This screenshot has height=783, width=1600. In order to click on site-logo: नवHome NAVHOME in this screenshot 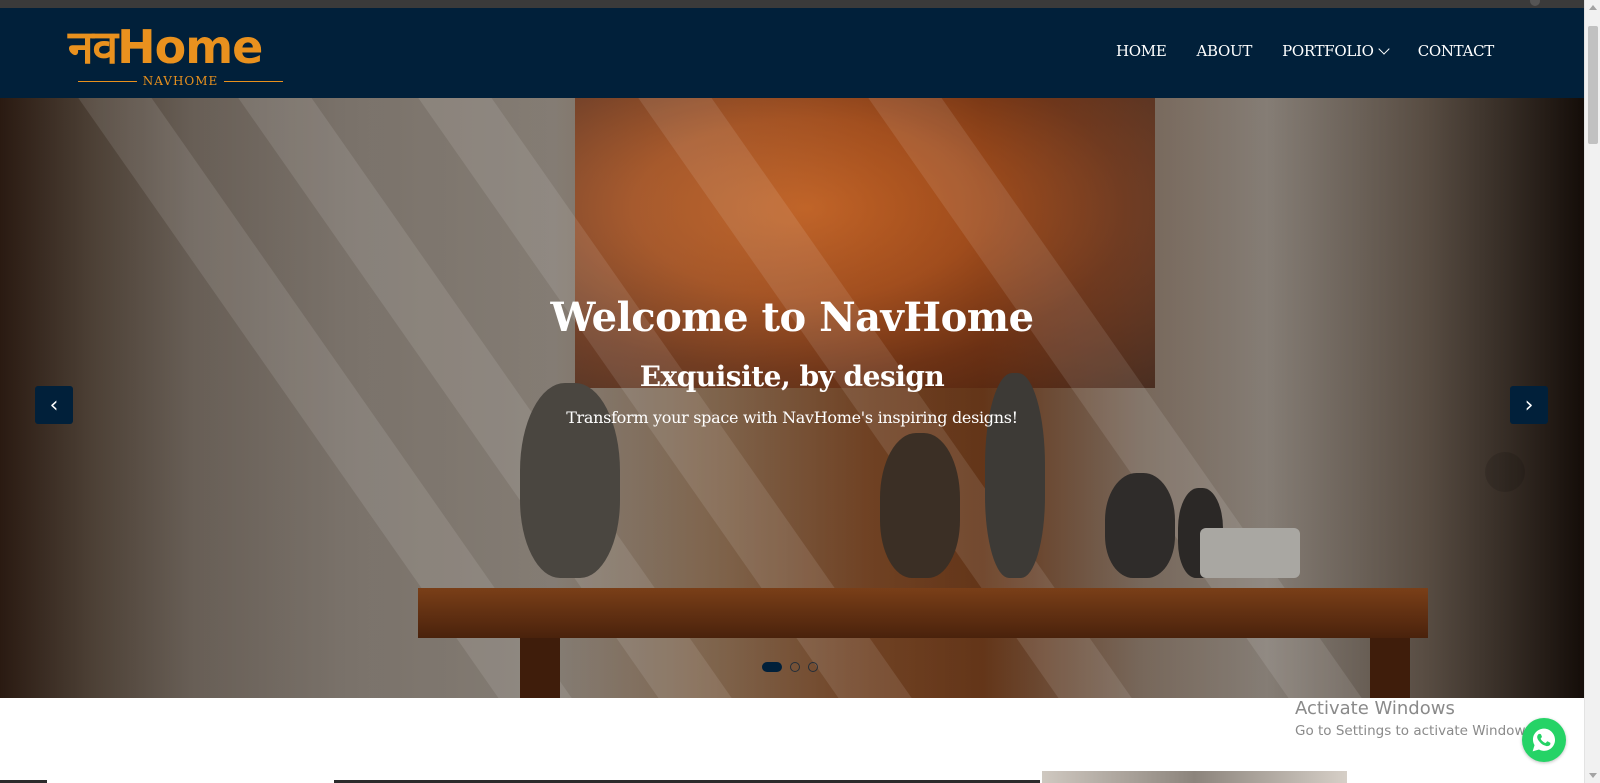, I will do `click(183, 57)`.